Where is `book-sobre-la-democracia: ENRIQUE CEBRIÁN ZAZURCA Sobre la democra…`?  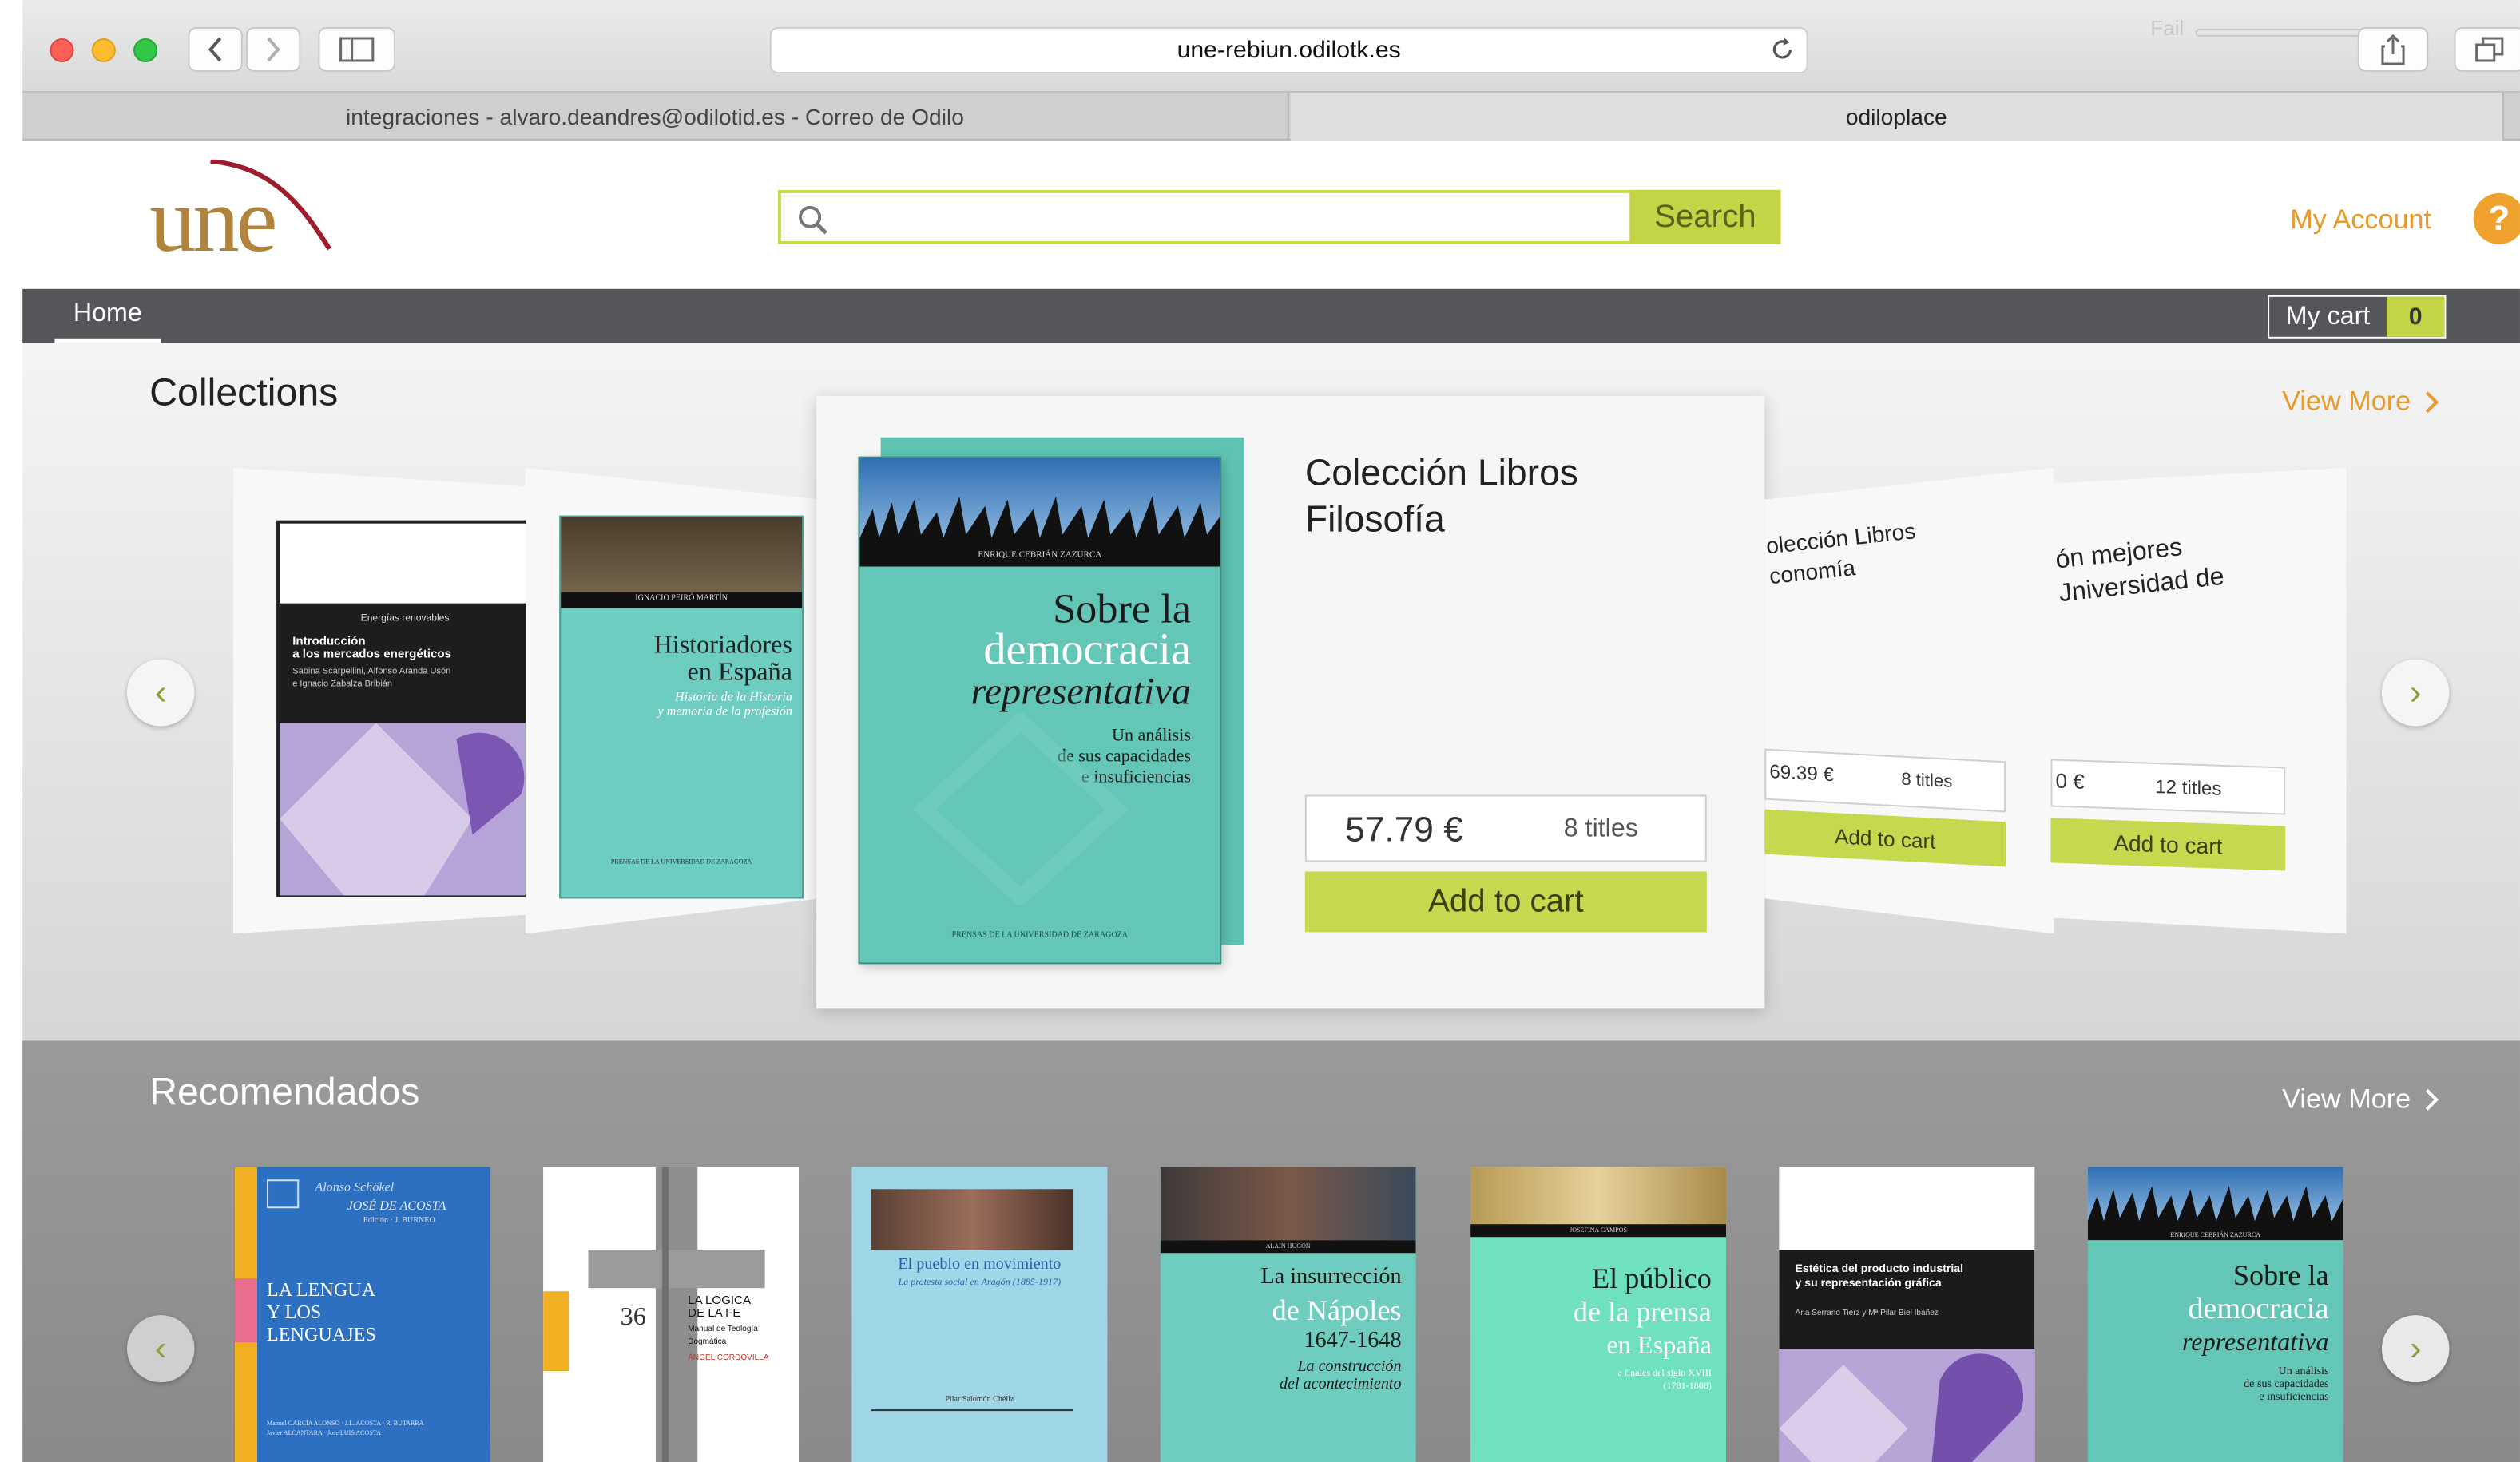
book-sobre-la-democracia: ENRIQUE CEBRIÁN ZAZURCA Sobre la democra… is located at coordinates (2215, 1314).